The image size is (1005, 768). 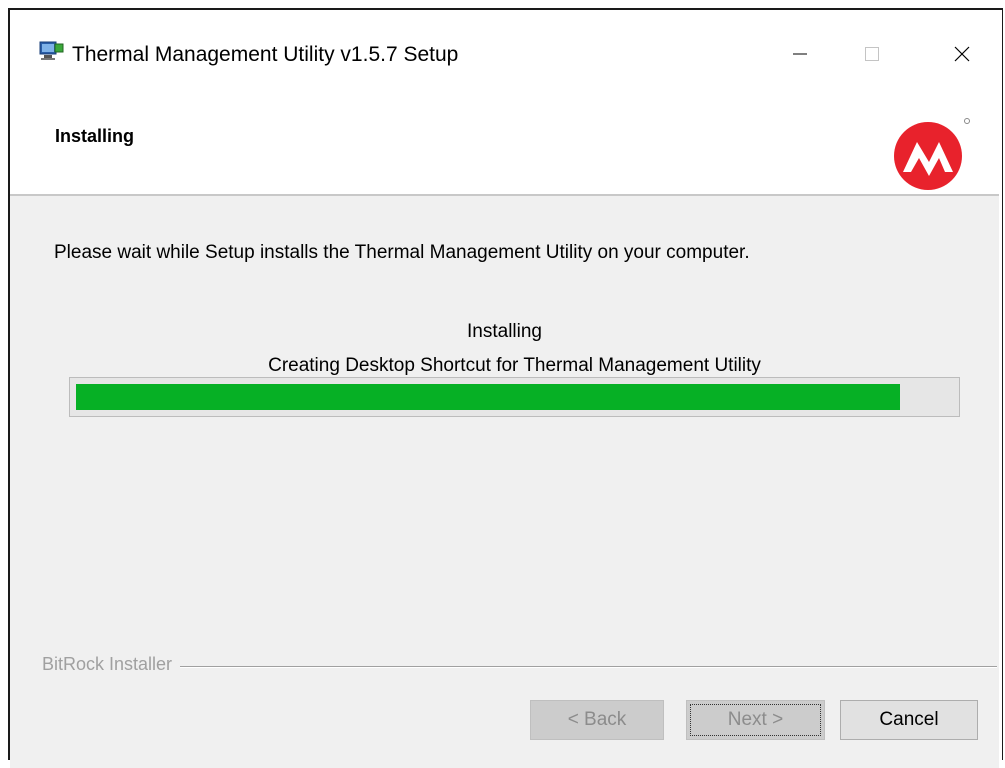 I want to click on back-button: < Back, so click(x=597, y=720).